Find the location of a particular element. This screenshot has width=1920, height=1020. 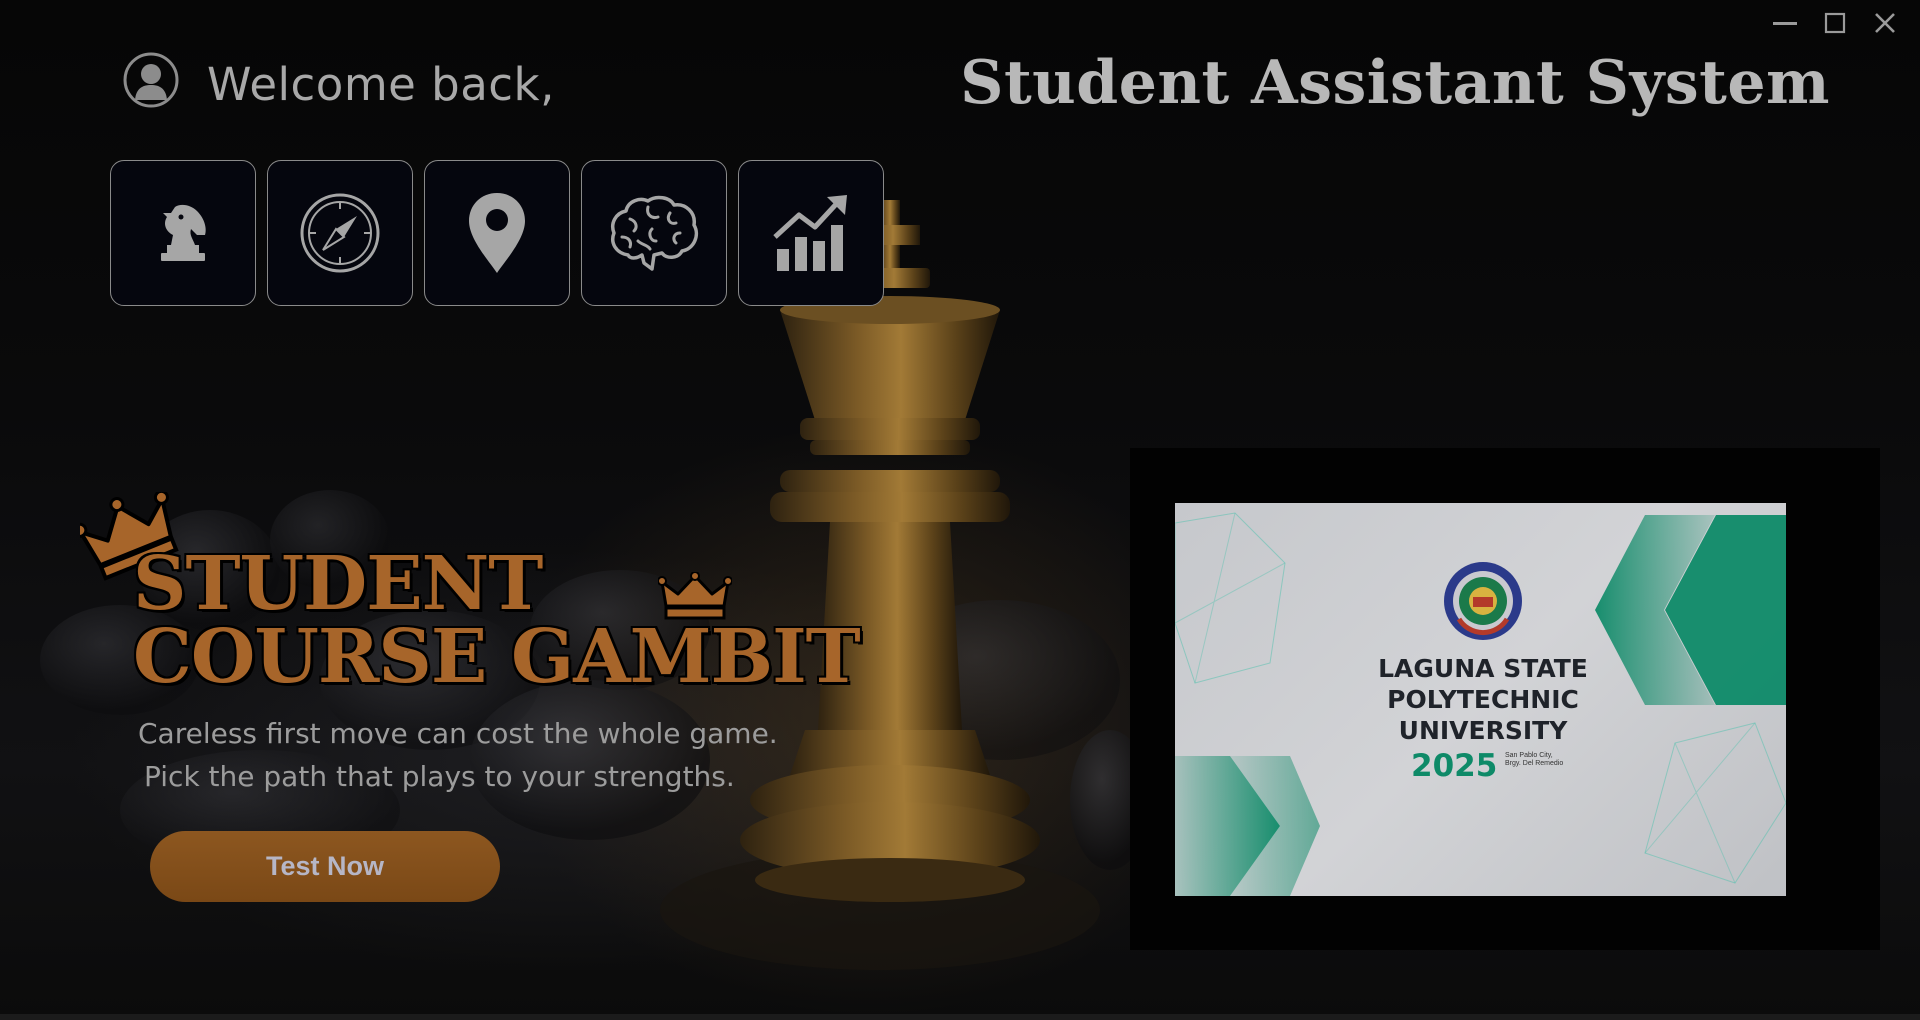

hero-title: STUDENT COURSE GAMBIT is located at coordinates (497, 620).